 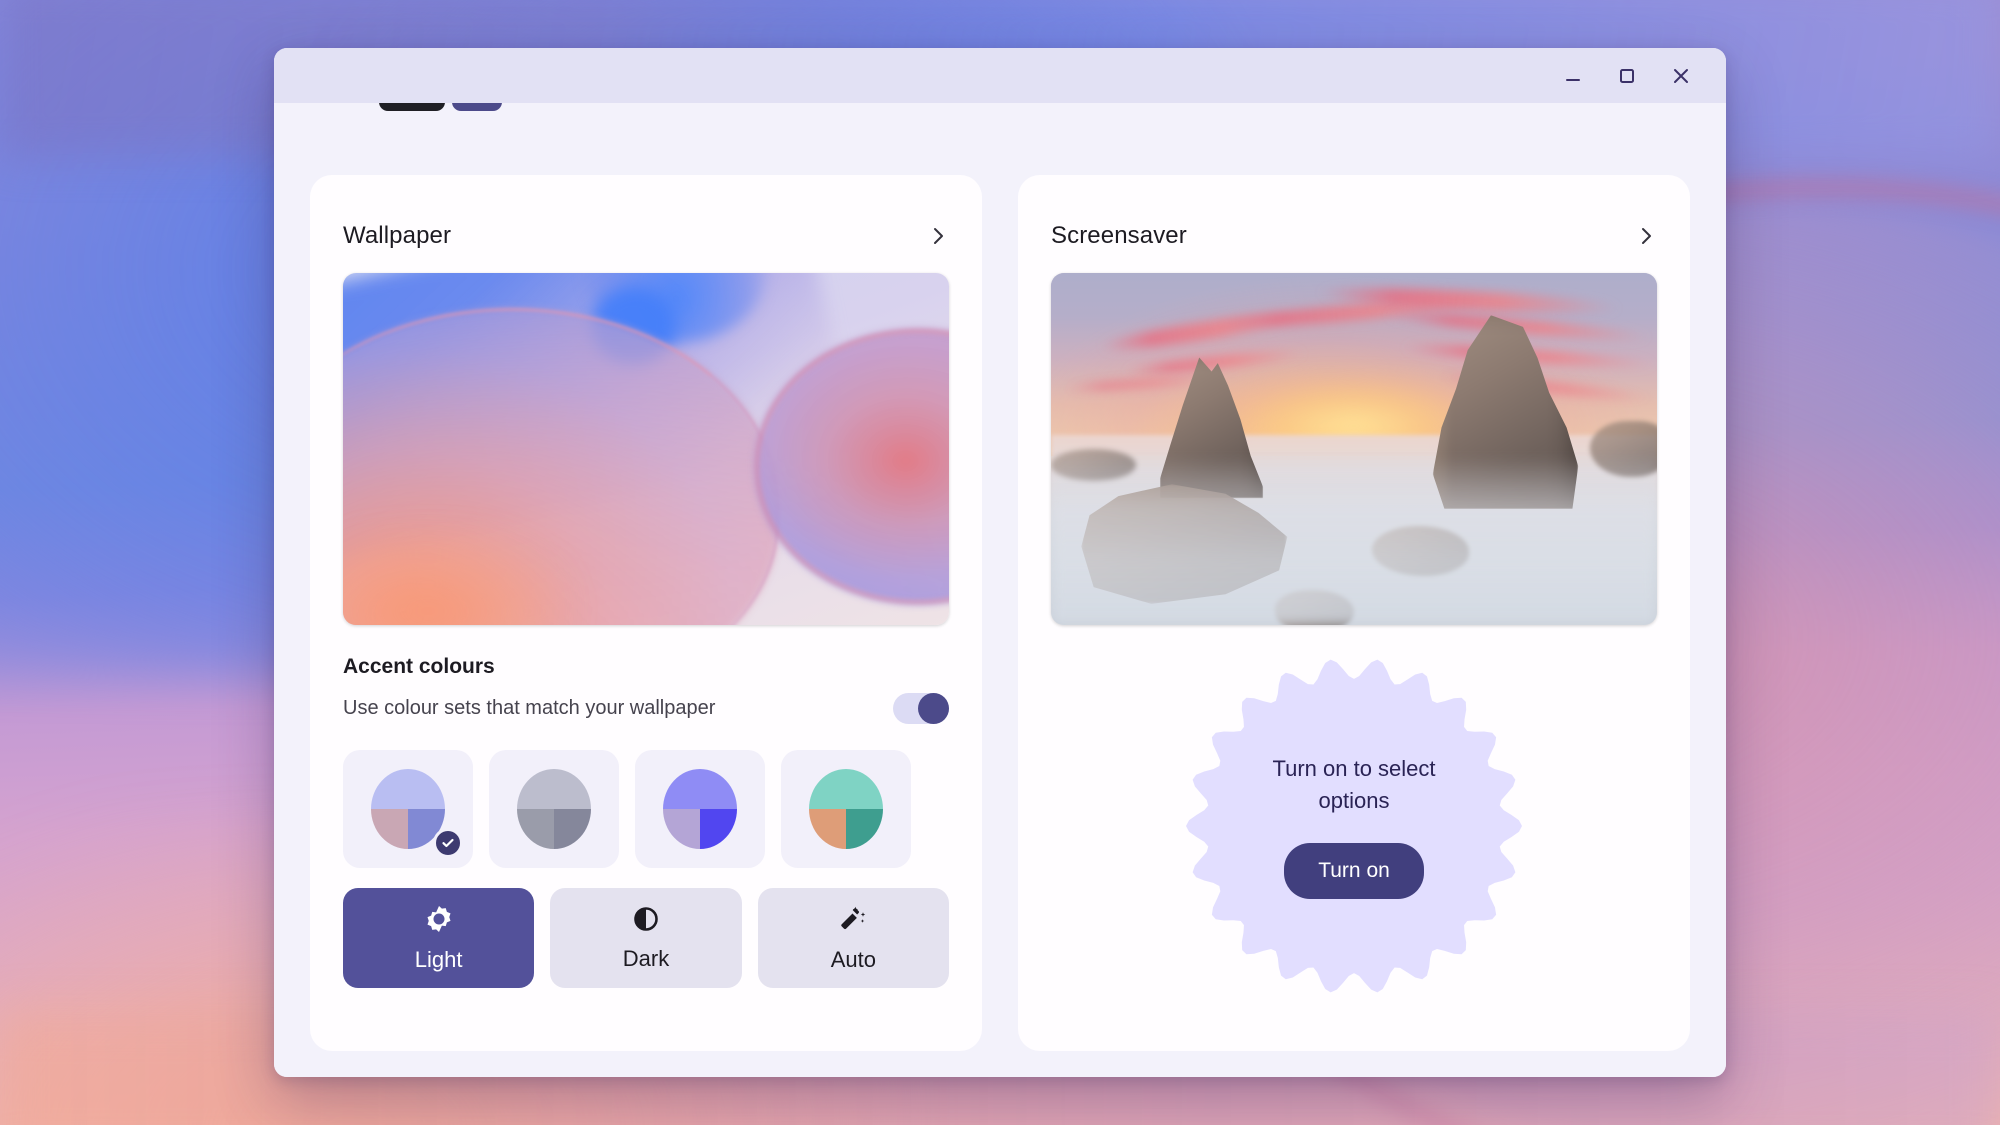 What do you see at coordinates (646, 233) in the screenshot?
I see `wallpaper-card-header: Wallpaper` at bounding box center [646, 233].